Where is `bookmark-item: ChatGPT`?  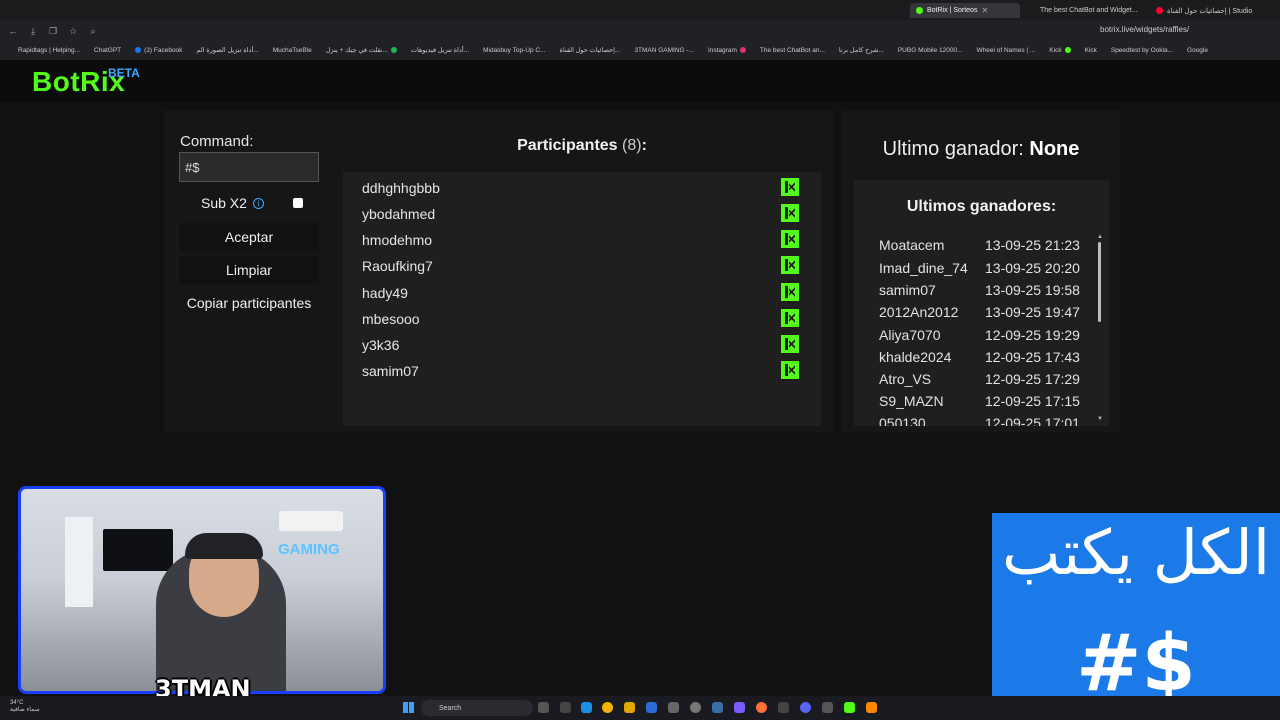
bookmark-item: ChatGPT is located at coordinates (107, 50).